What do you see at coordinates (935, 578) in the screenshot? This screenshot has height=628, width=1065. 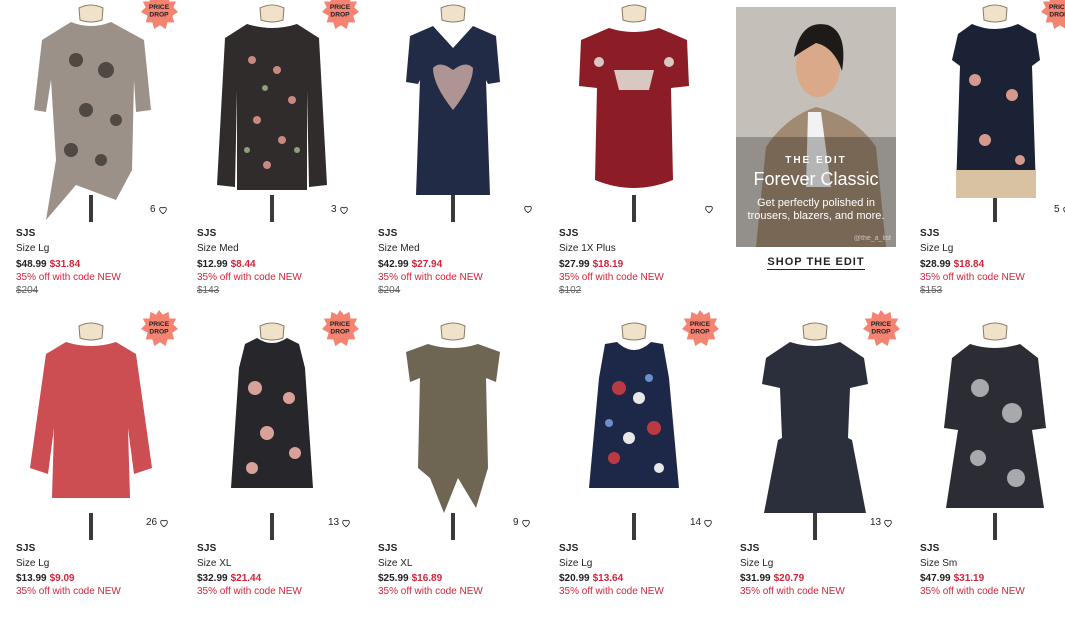 I see `price: $47.99` at bounding box center [935, 578].